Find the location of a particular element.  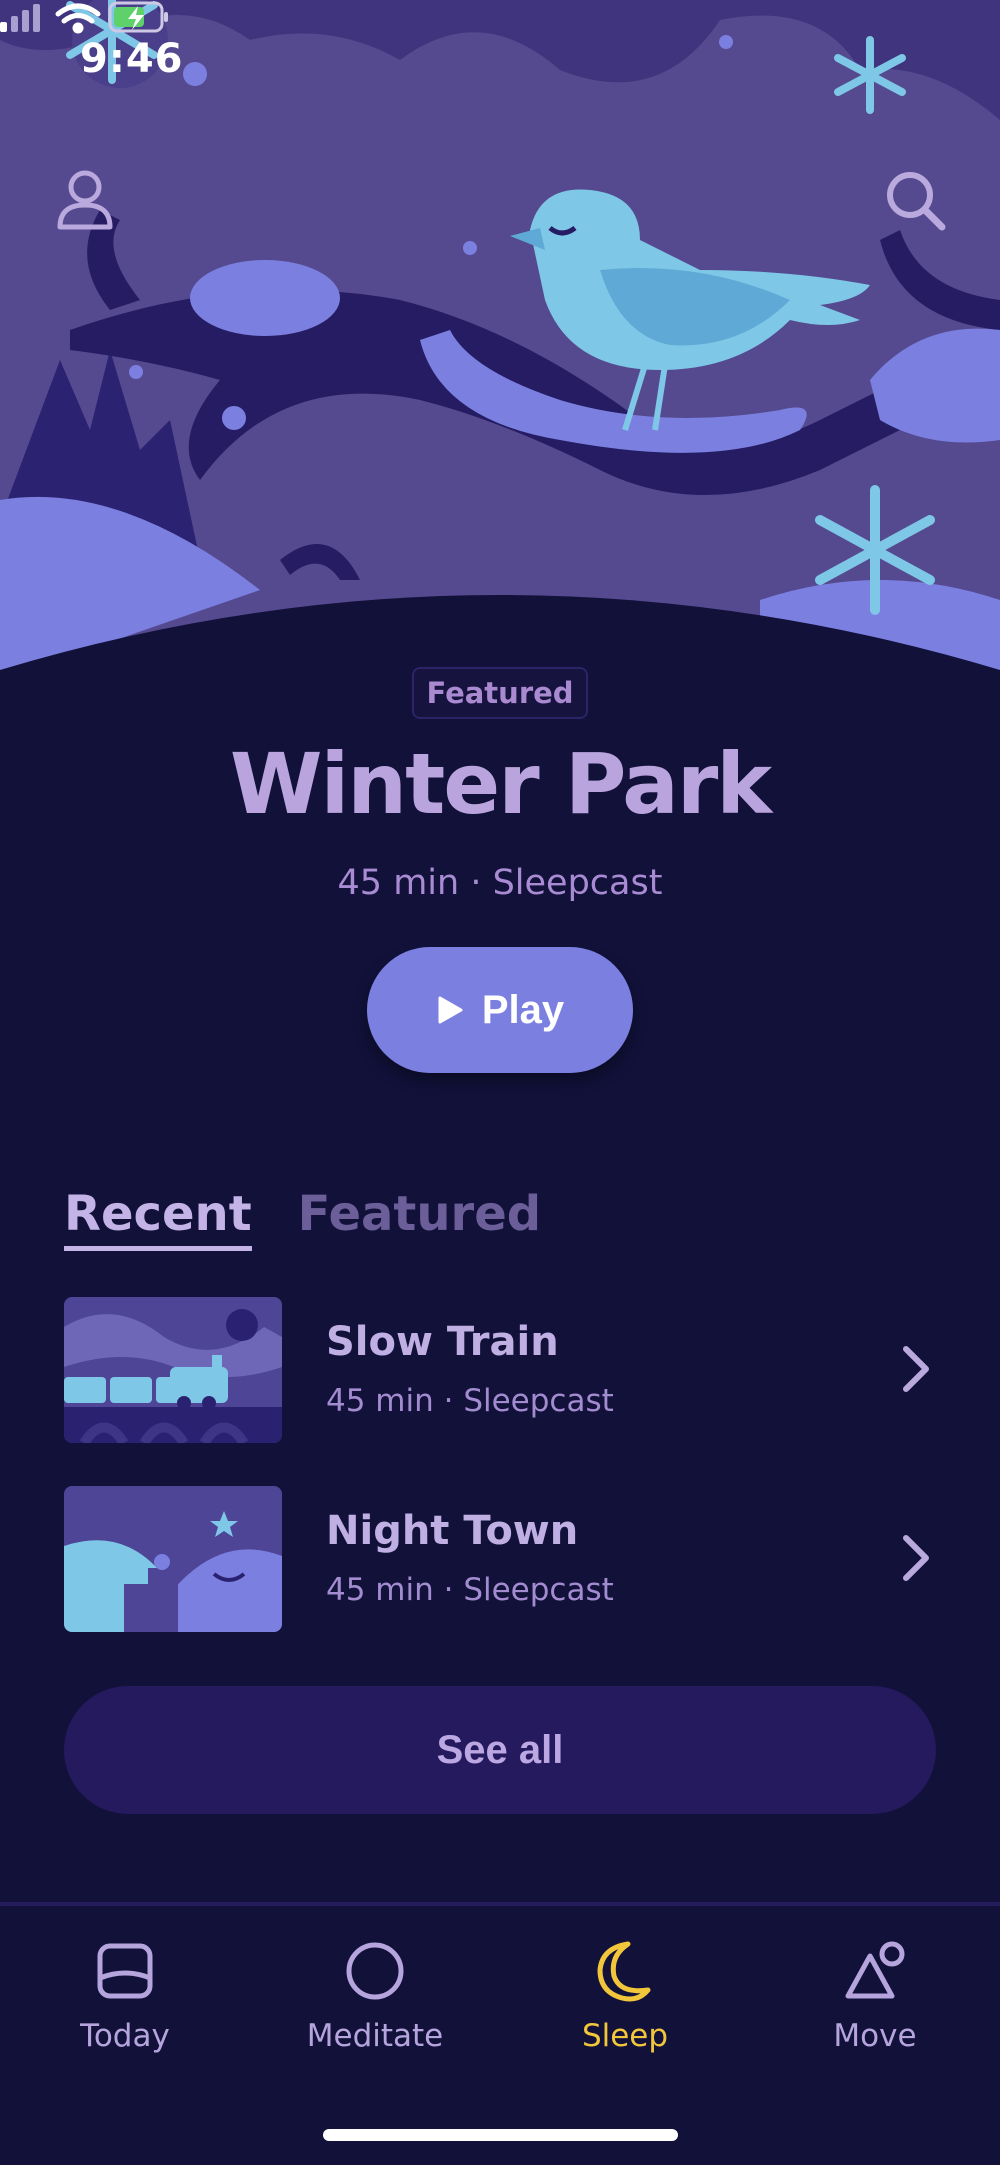

tab-recent: Recent is located at coordinates (158, 1218).